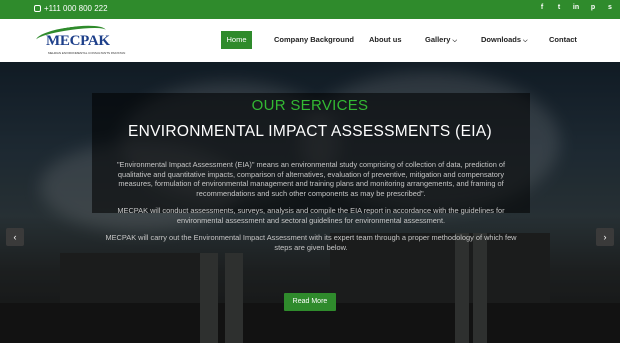  I want to click on phone-contact: +111 000 800 222, so click(71, 8).